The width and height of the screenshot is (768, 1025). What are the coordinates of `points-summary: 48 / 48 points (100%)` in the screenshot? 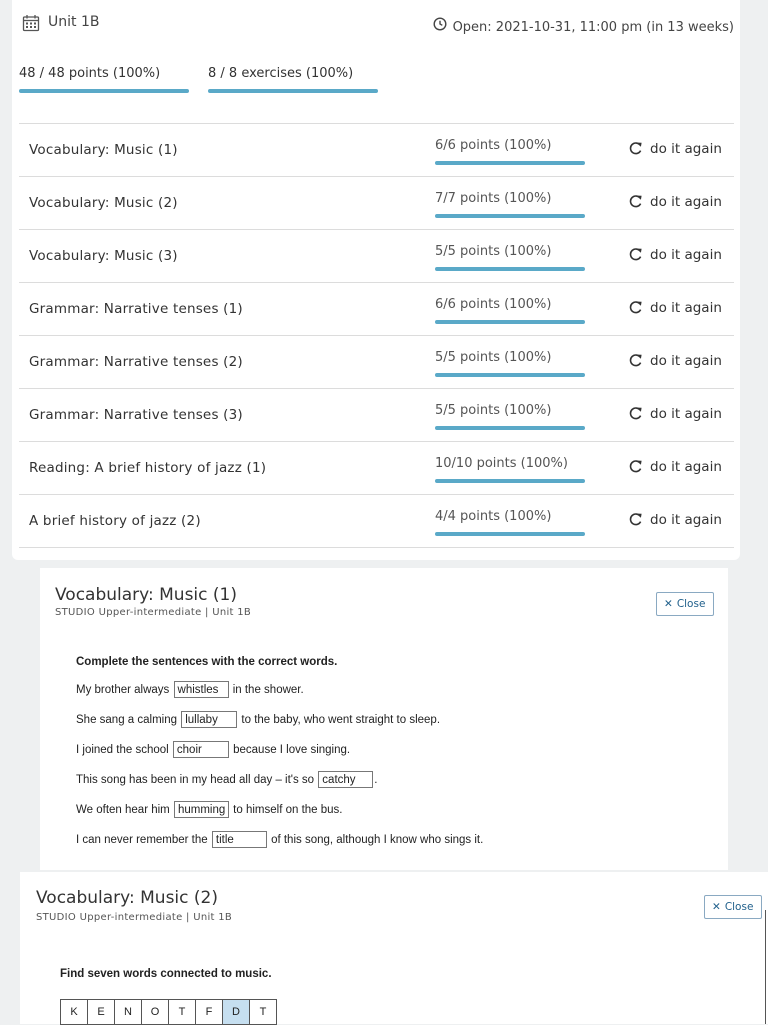 It's located at (104, 79).